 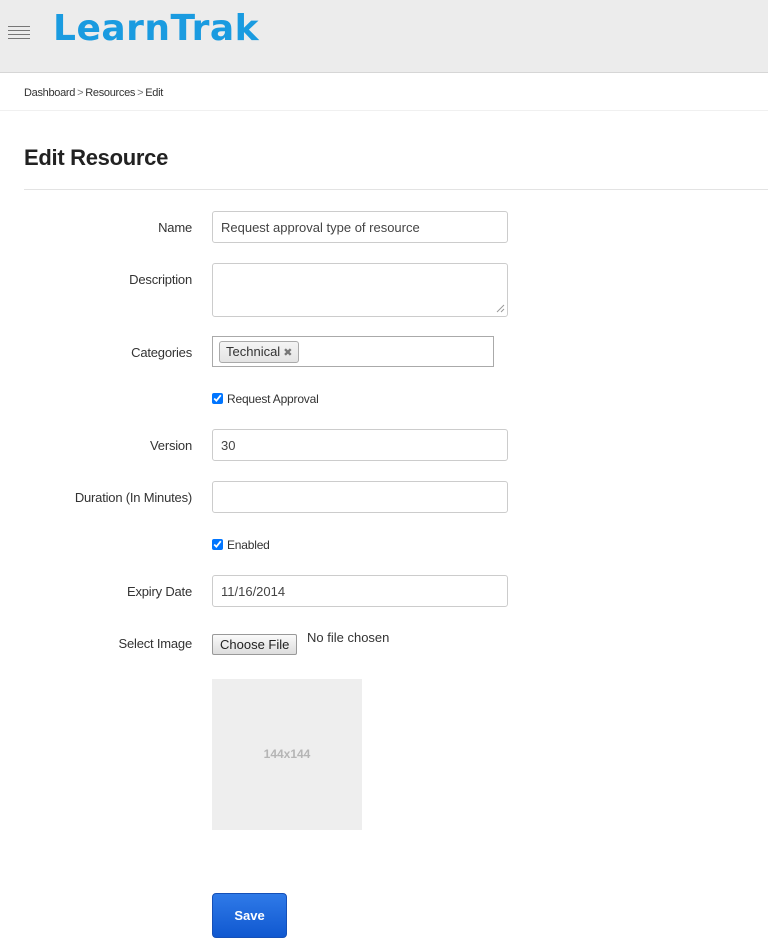 What do you see at coordinates (360, 497) in the screenshot?
I see `duration-input` at bounding box center [360, 497].